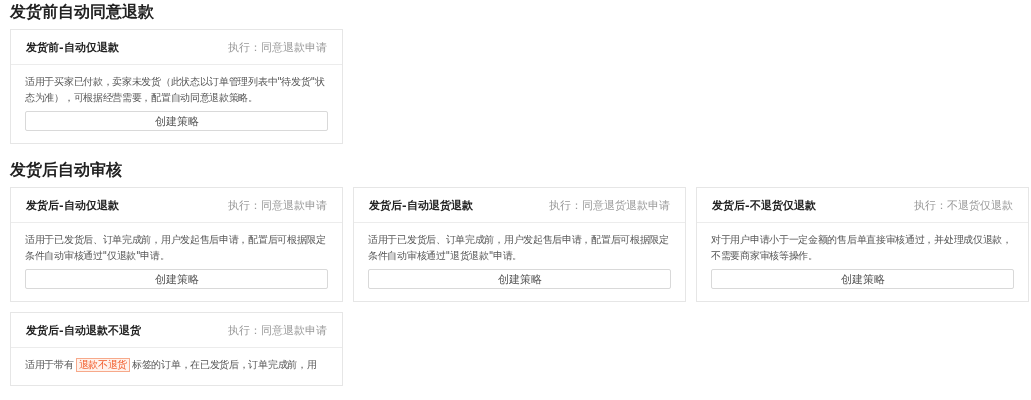 Image resolution: width=1031 pixels, height=400 pixels. I want to click on card-description: 适用于已发货后、订单完成前，用户发起售后申请，配置后可根据限定条件自动审核通过"退货退款"申请。, so click(518, 247).